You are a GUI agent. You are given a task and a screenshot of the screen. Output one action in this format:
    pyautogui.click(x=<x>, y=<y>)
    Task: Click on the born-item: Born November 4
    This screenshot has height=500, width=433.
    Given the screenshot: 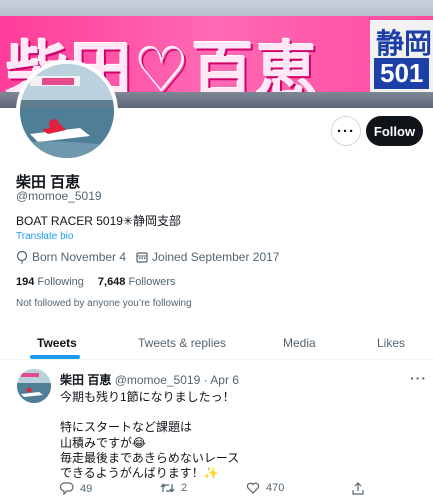 What is the action you would take?
    pyautogui.click(x=71, y=257)
    